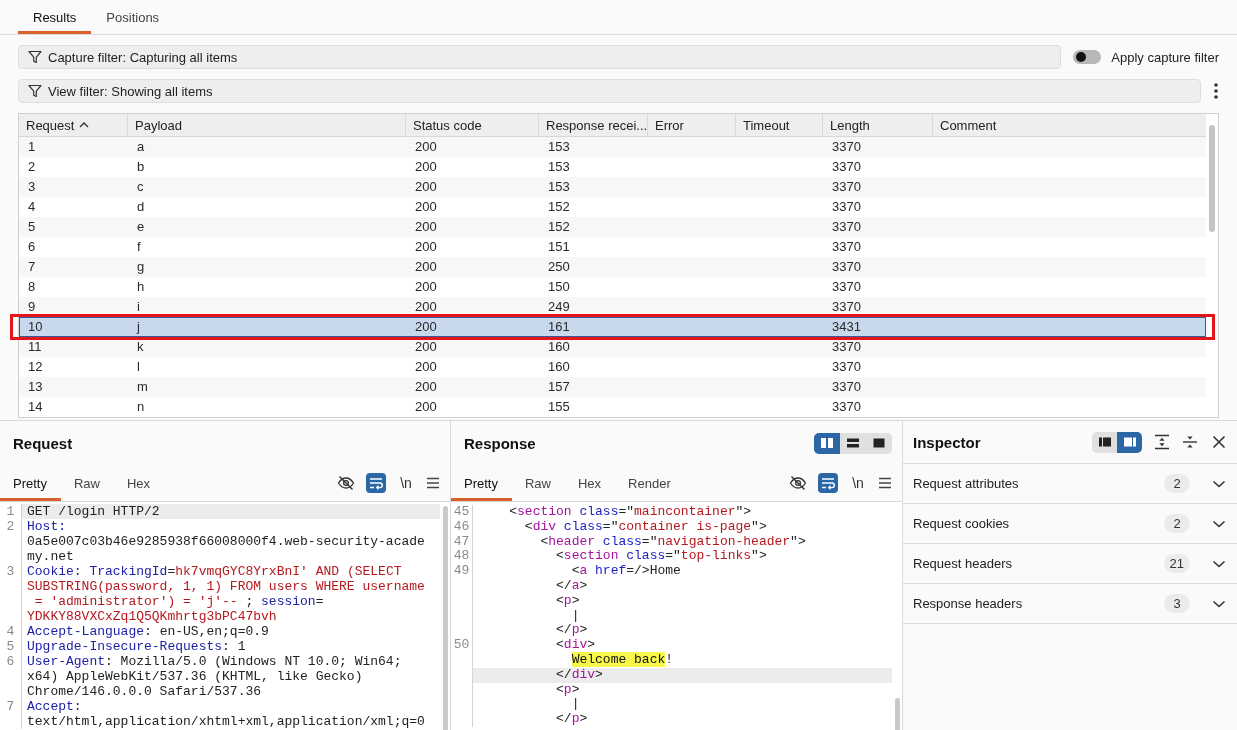 The width and height of the screenshot is (1237, 730). I want to click on table-cell-text: 249, so click(558, 307).